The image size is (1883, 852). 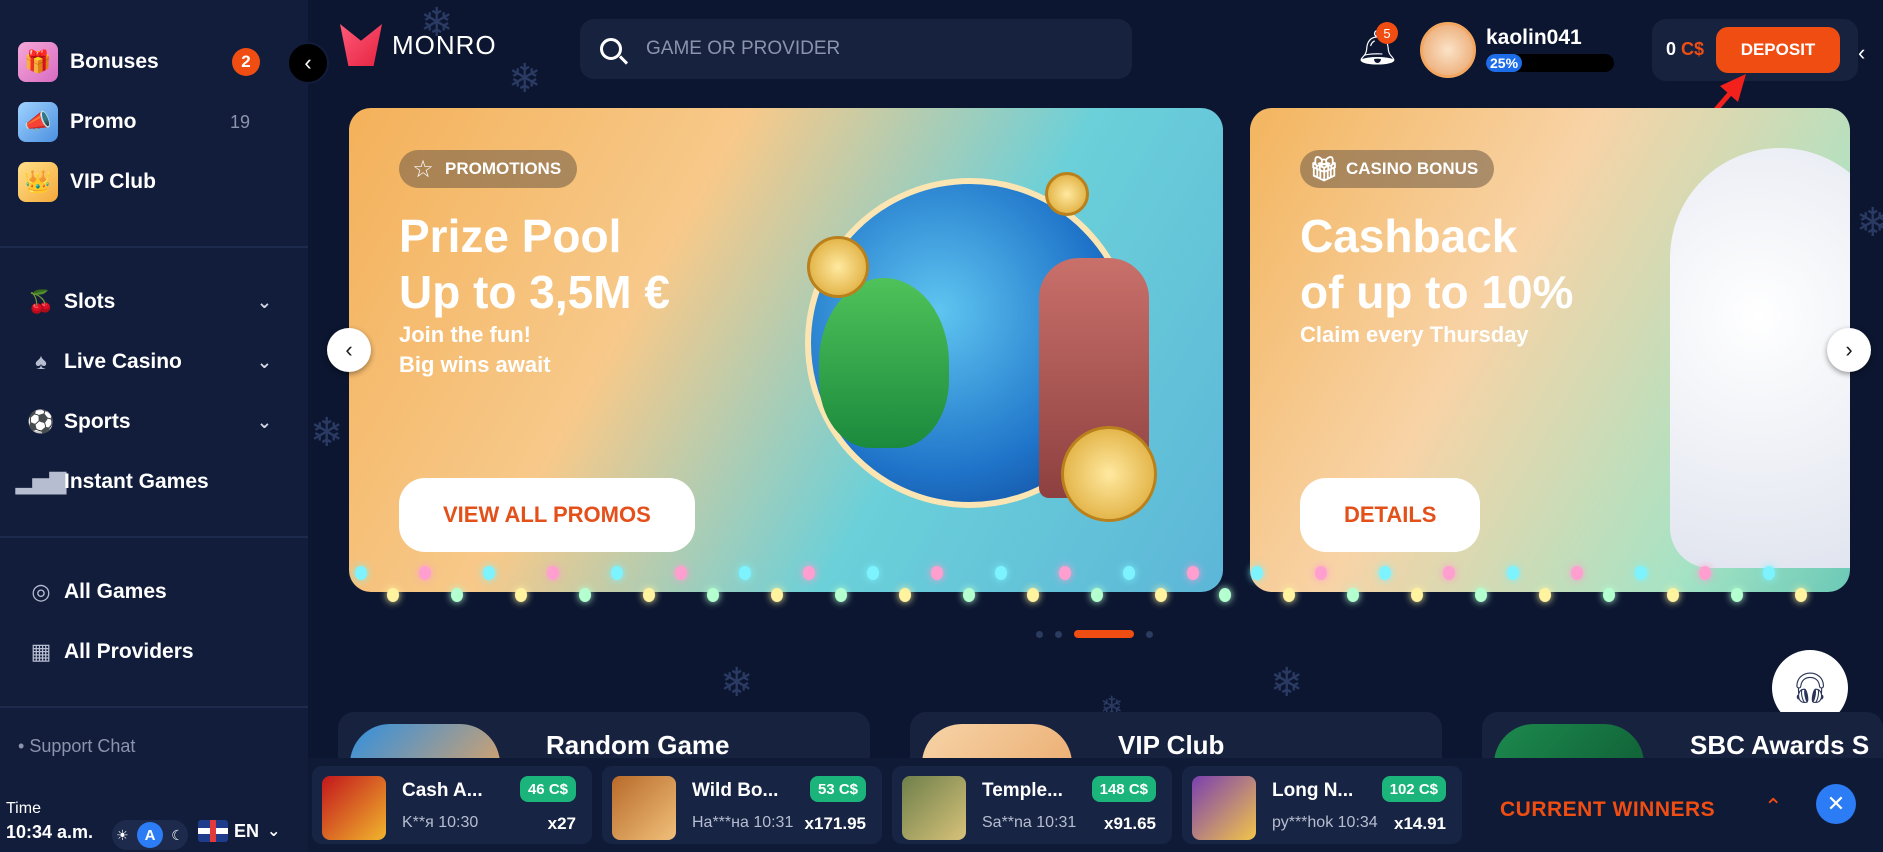 I want to click on balance: 0 C$, so click(x=1685, y=49).